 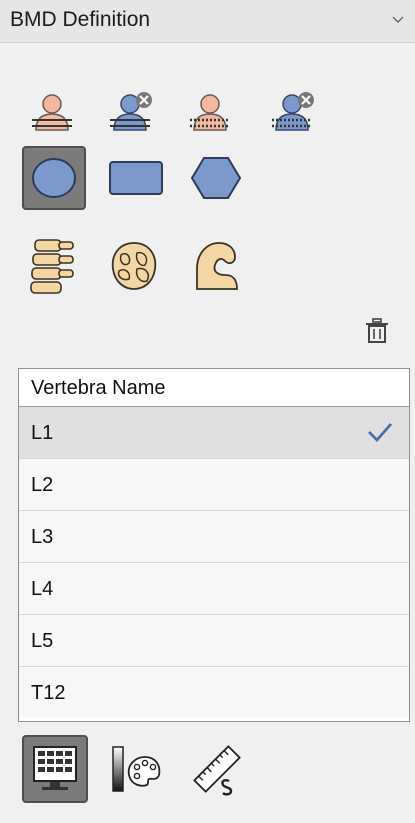 I want to click on pelvis-icon, so click(x=134, y=266).